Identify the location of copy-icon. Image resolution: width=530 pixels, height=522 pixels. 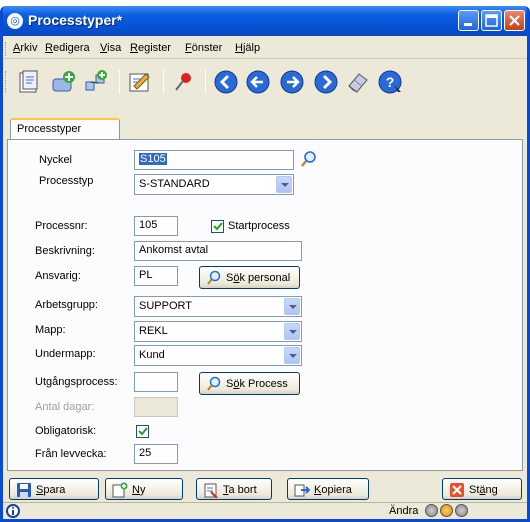
(302, 490).